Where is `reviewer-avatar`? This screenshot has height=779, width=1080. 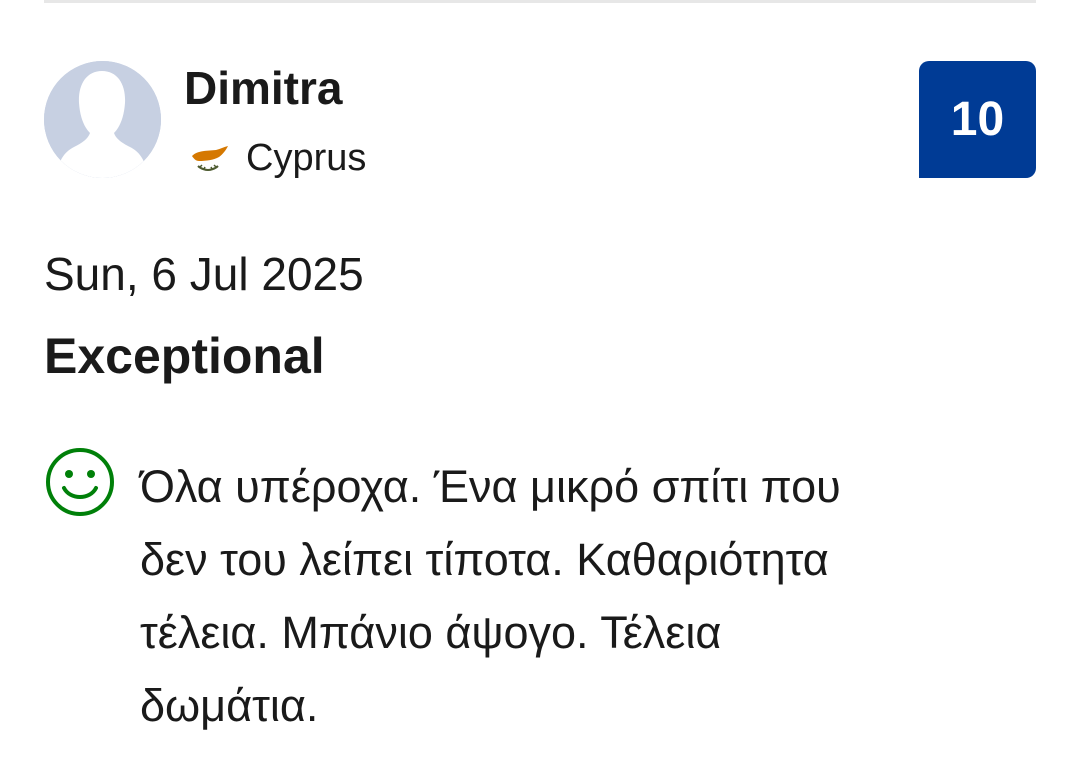 reviewer-avatar is located at coordinates (102, 119).